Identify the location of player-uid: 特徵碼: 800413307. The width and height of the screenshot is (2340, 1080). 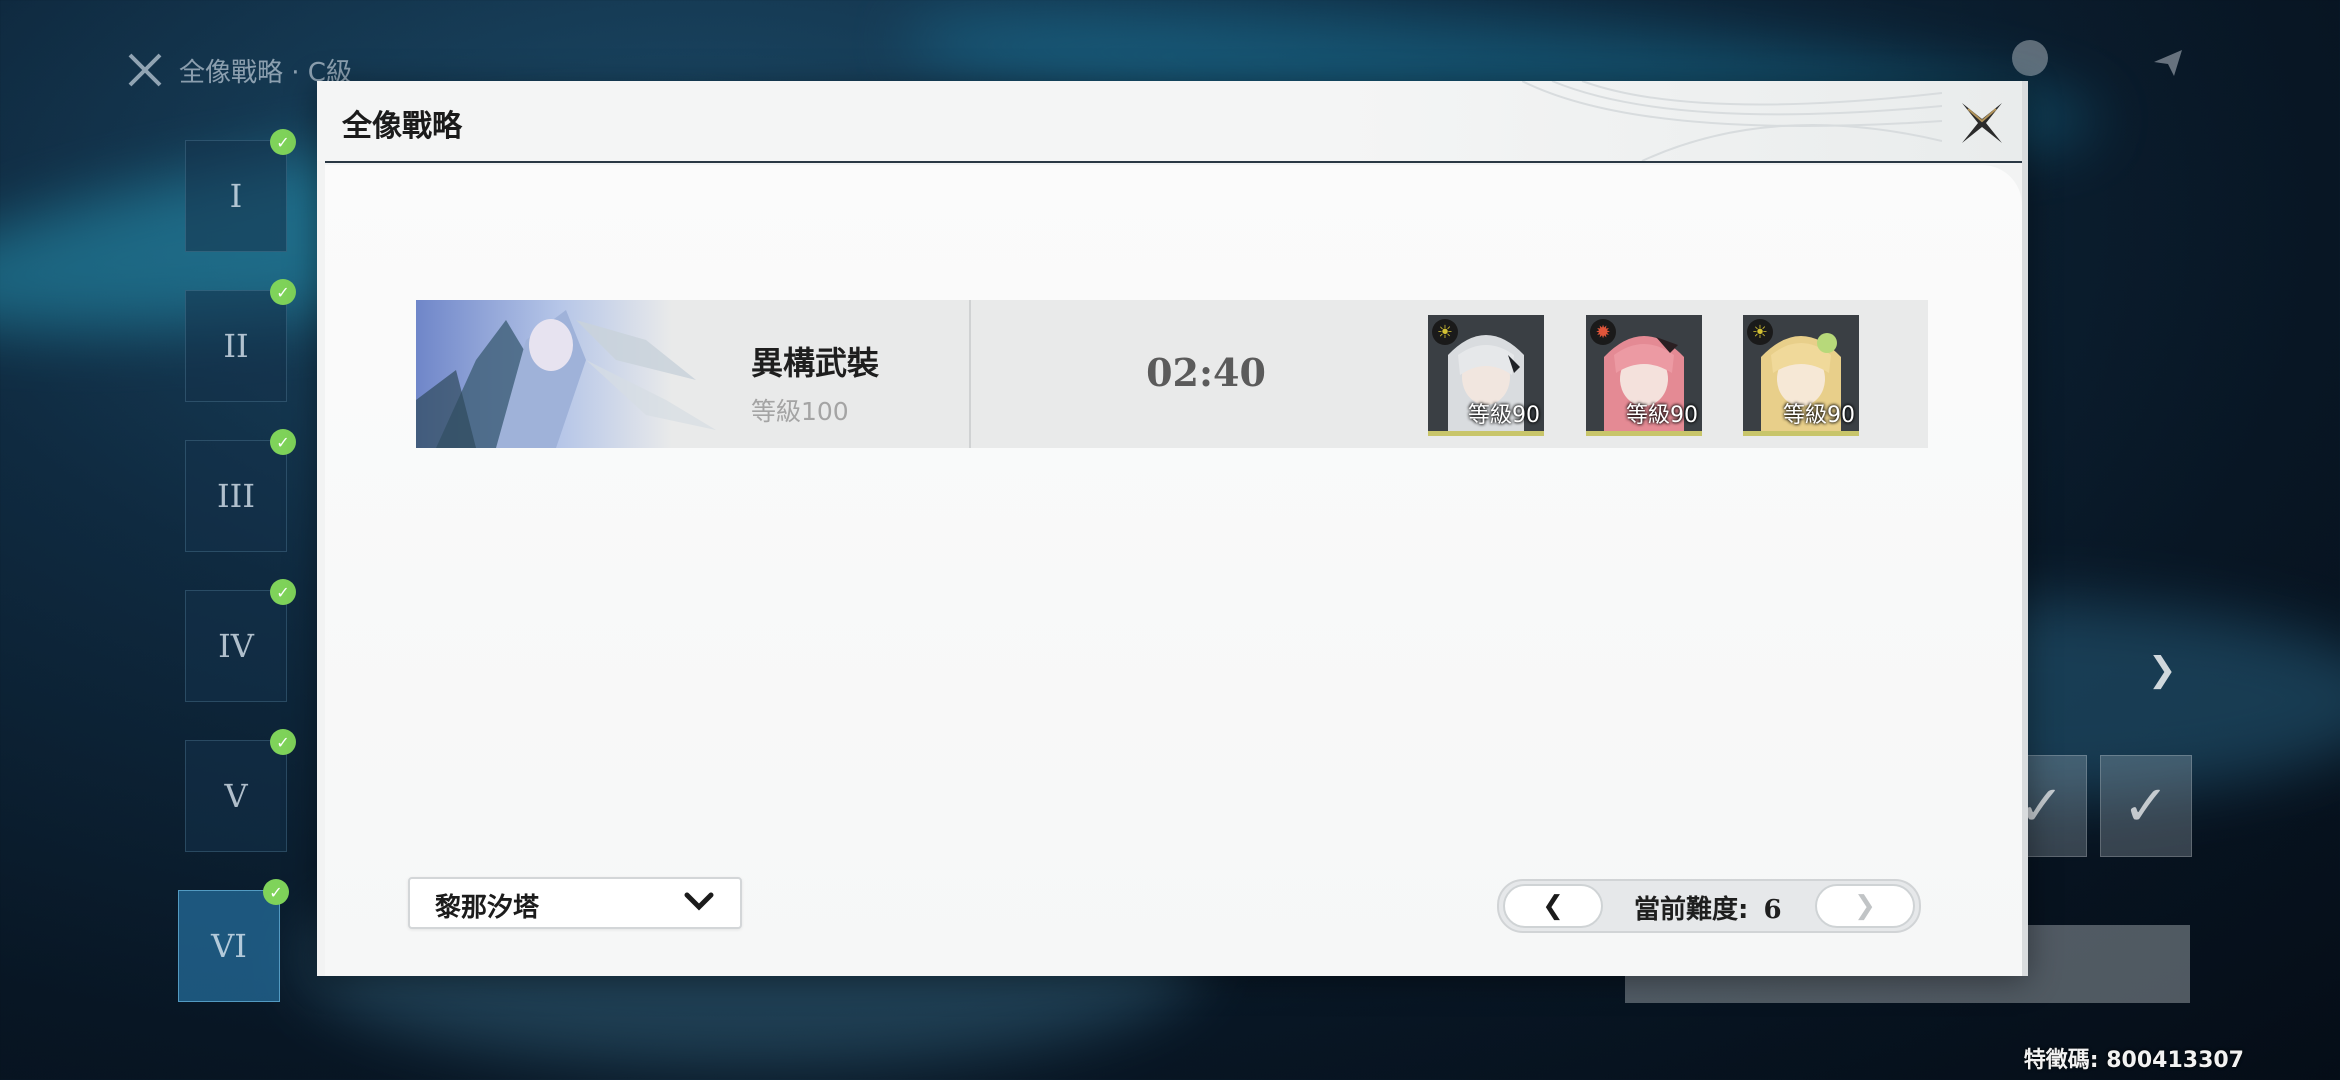
(2133, 1060).